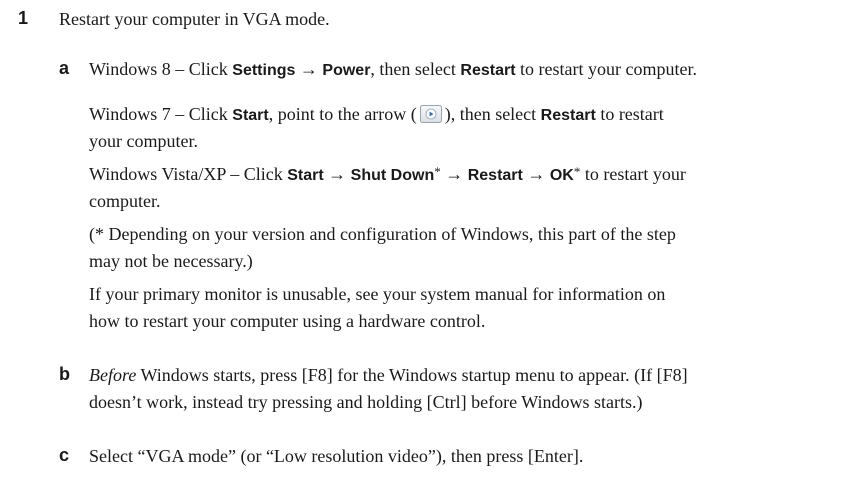 This screenshot has height=491, width=845. Describe the element at coordinates (64, 68) in the screenshot. I see `substep-letter-a: a` at that location.